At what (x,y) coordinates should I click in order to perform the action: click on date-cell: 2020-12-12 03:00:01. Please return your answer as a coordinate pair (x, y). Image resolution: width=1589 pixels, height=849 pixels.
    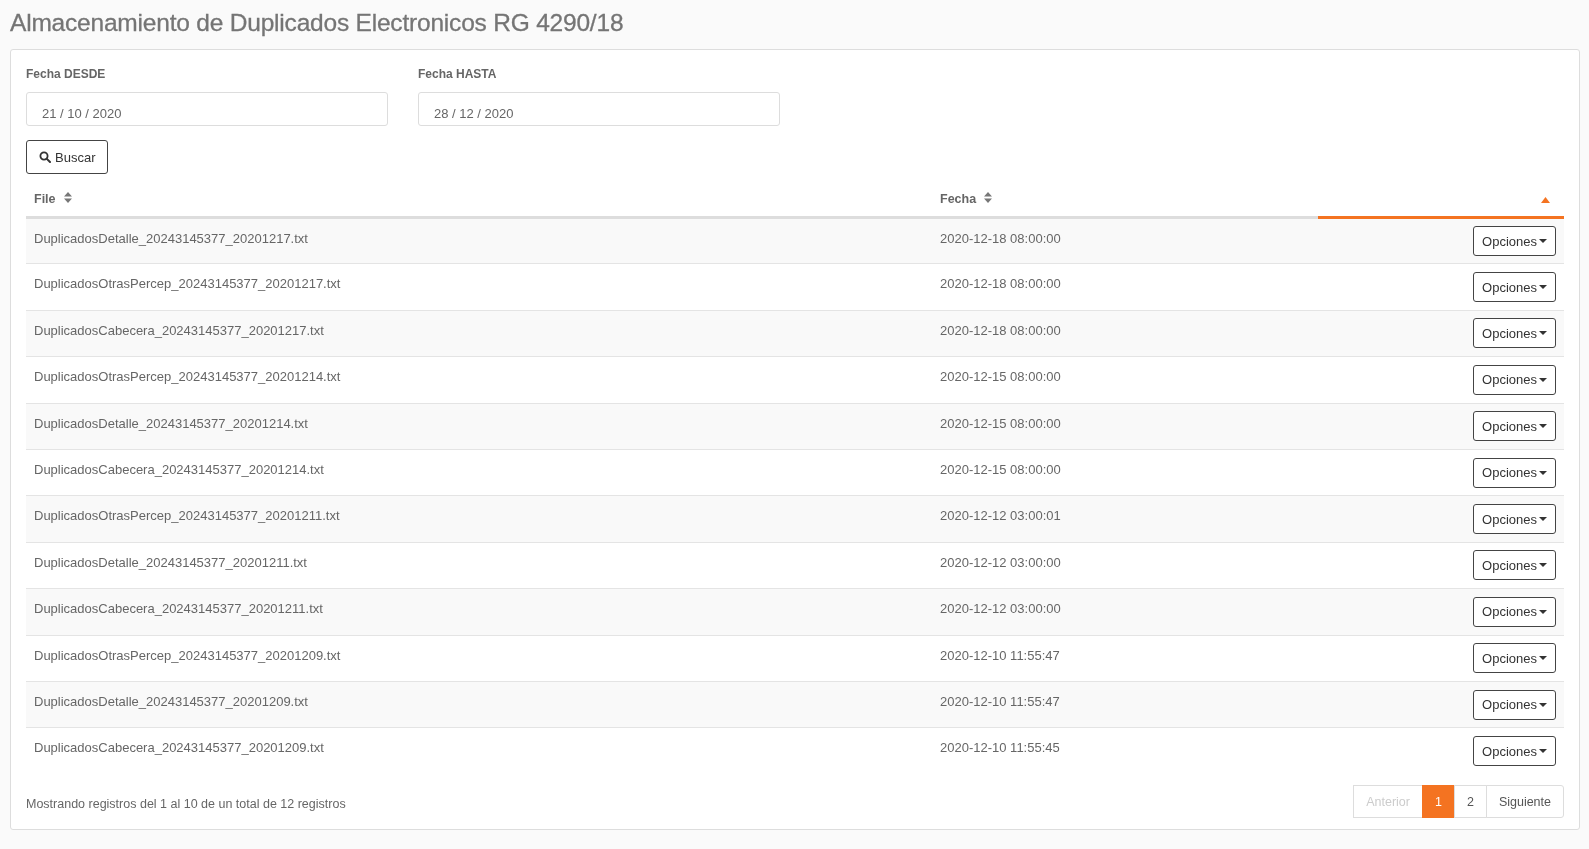
    Looking at the image, I should click on (1125, 519).